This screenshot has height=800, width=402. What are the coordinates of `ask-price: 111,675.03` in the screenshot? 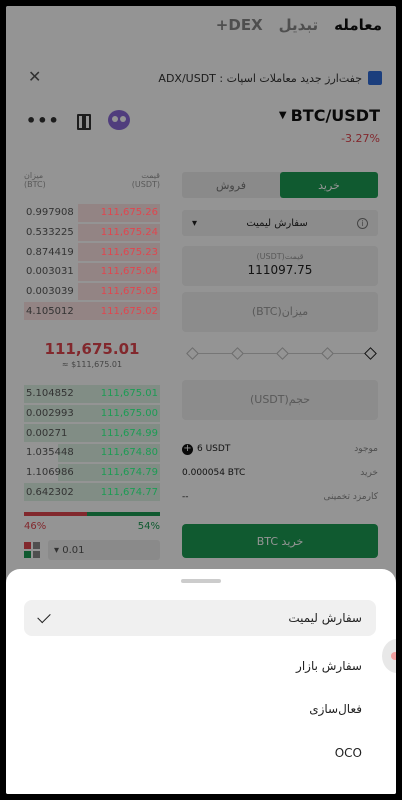 It's located at (129, 292).